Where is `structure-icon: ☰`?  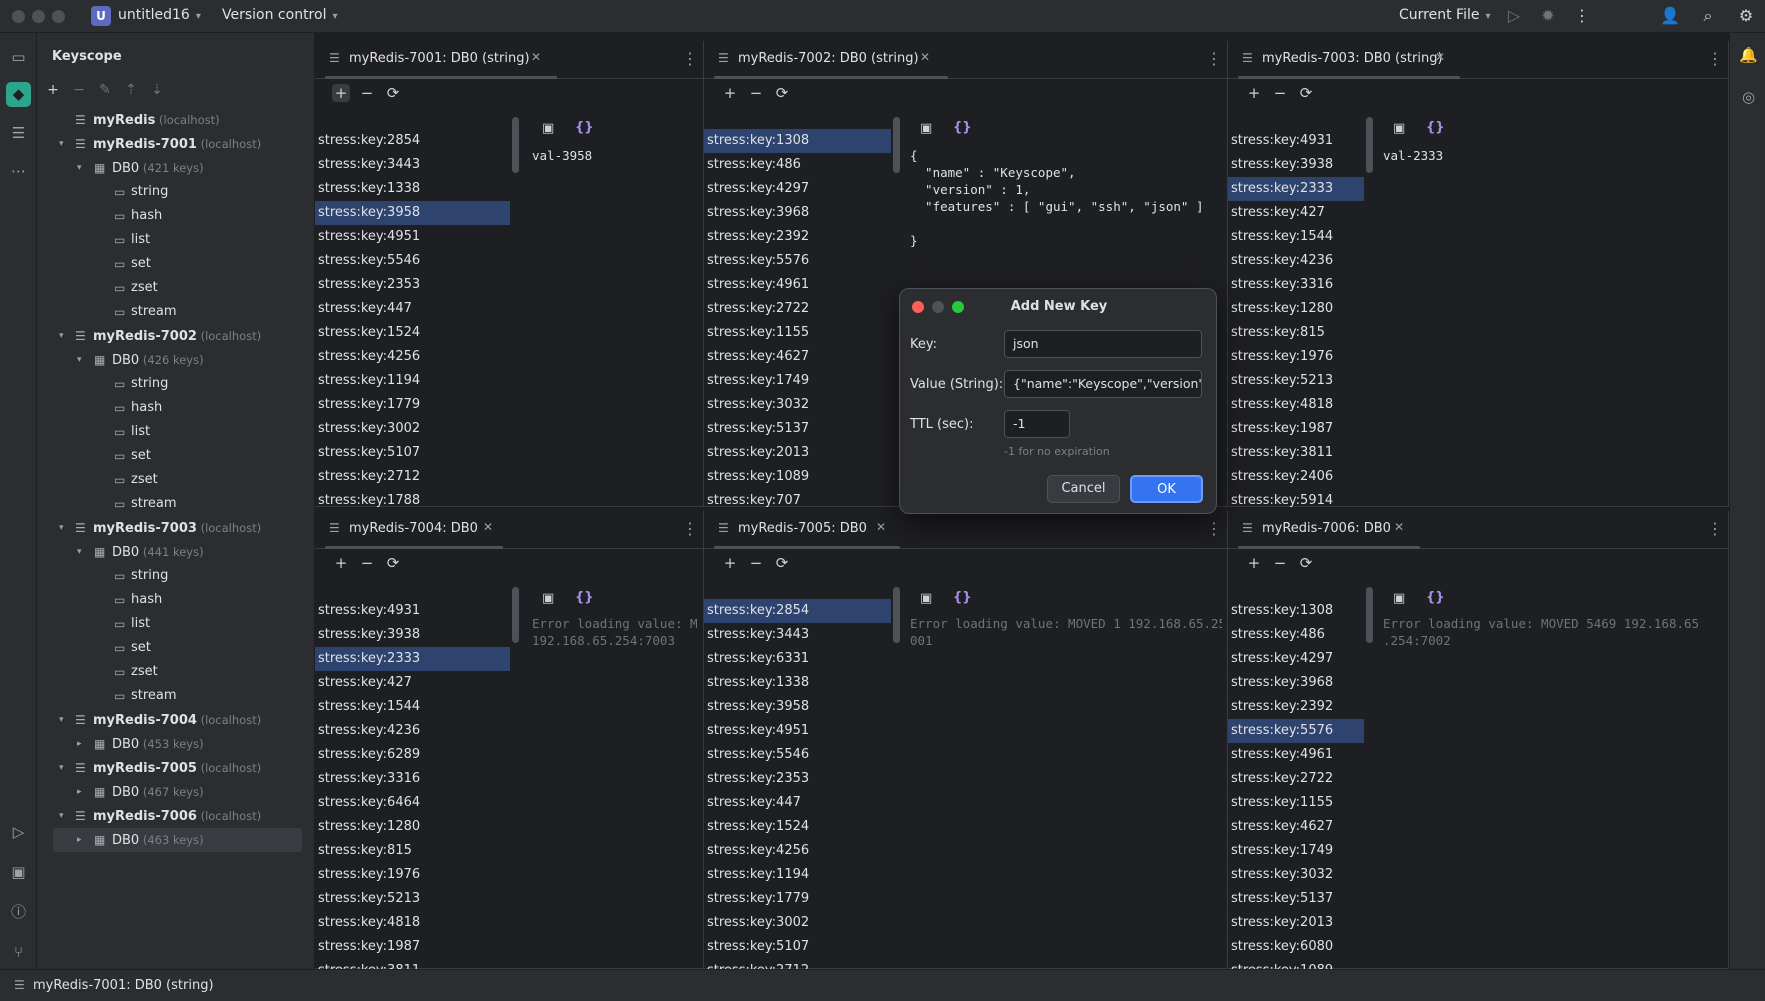 structure-icon: ☰ is located at coordinates (18, 133).